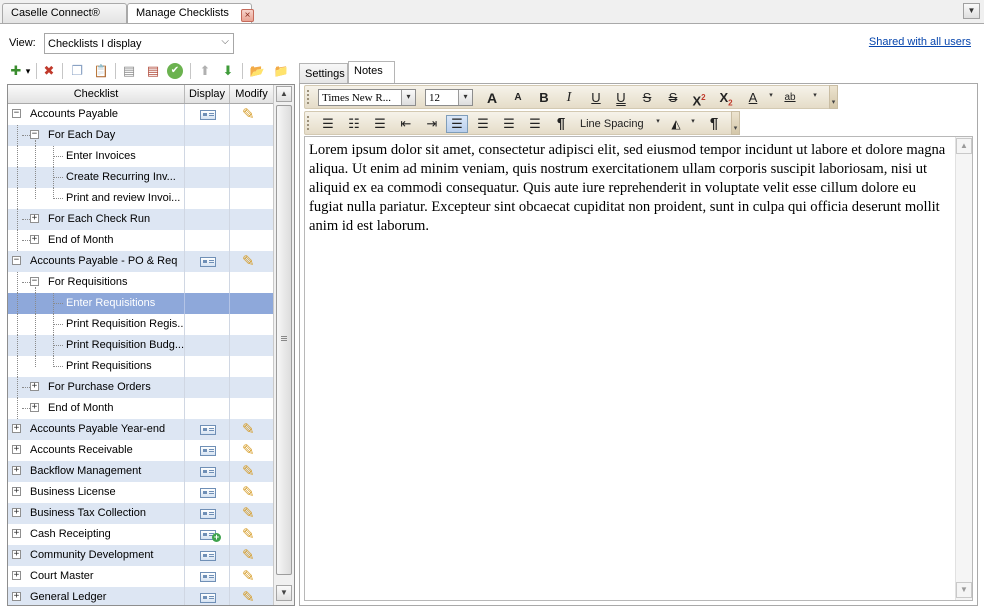  I want to click on grow-font-icon: A, so click(492, 98).